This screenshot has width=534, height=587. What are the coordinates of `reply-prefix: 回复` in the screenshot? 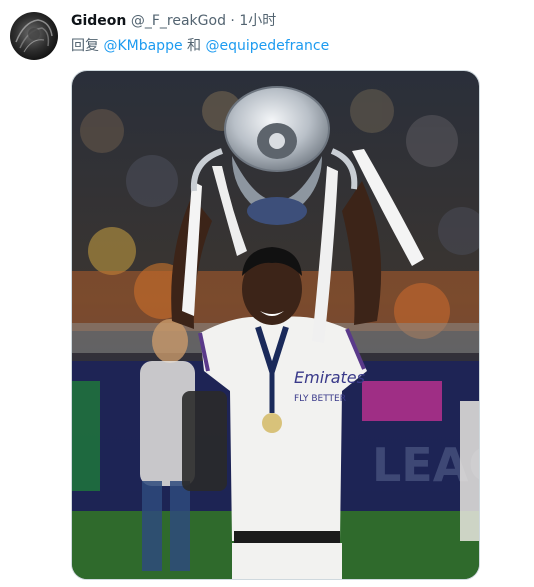 It's located at (85, 46).